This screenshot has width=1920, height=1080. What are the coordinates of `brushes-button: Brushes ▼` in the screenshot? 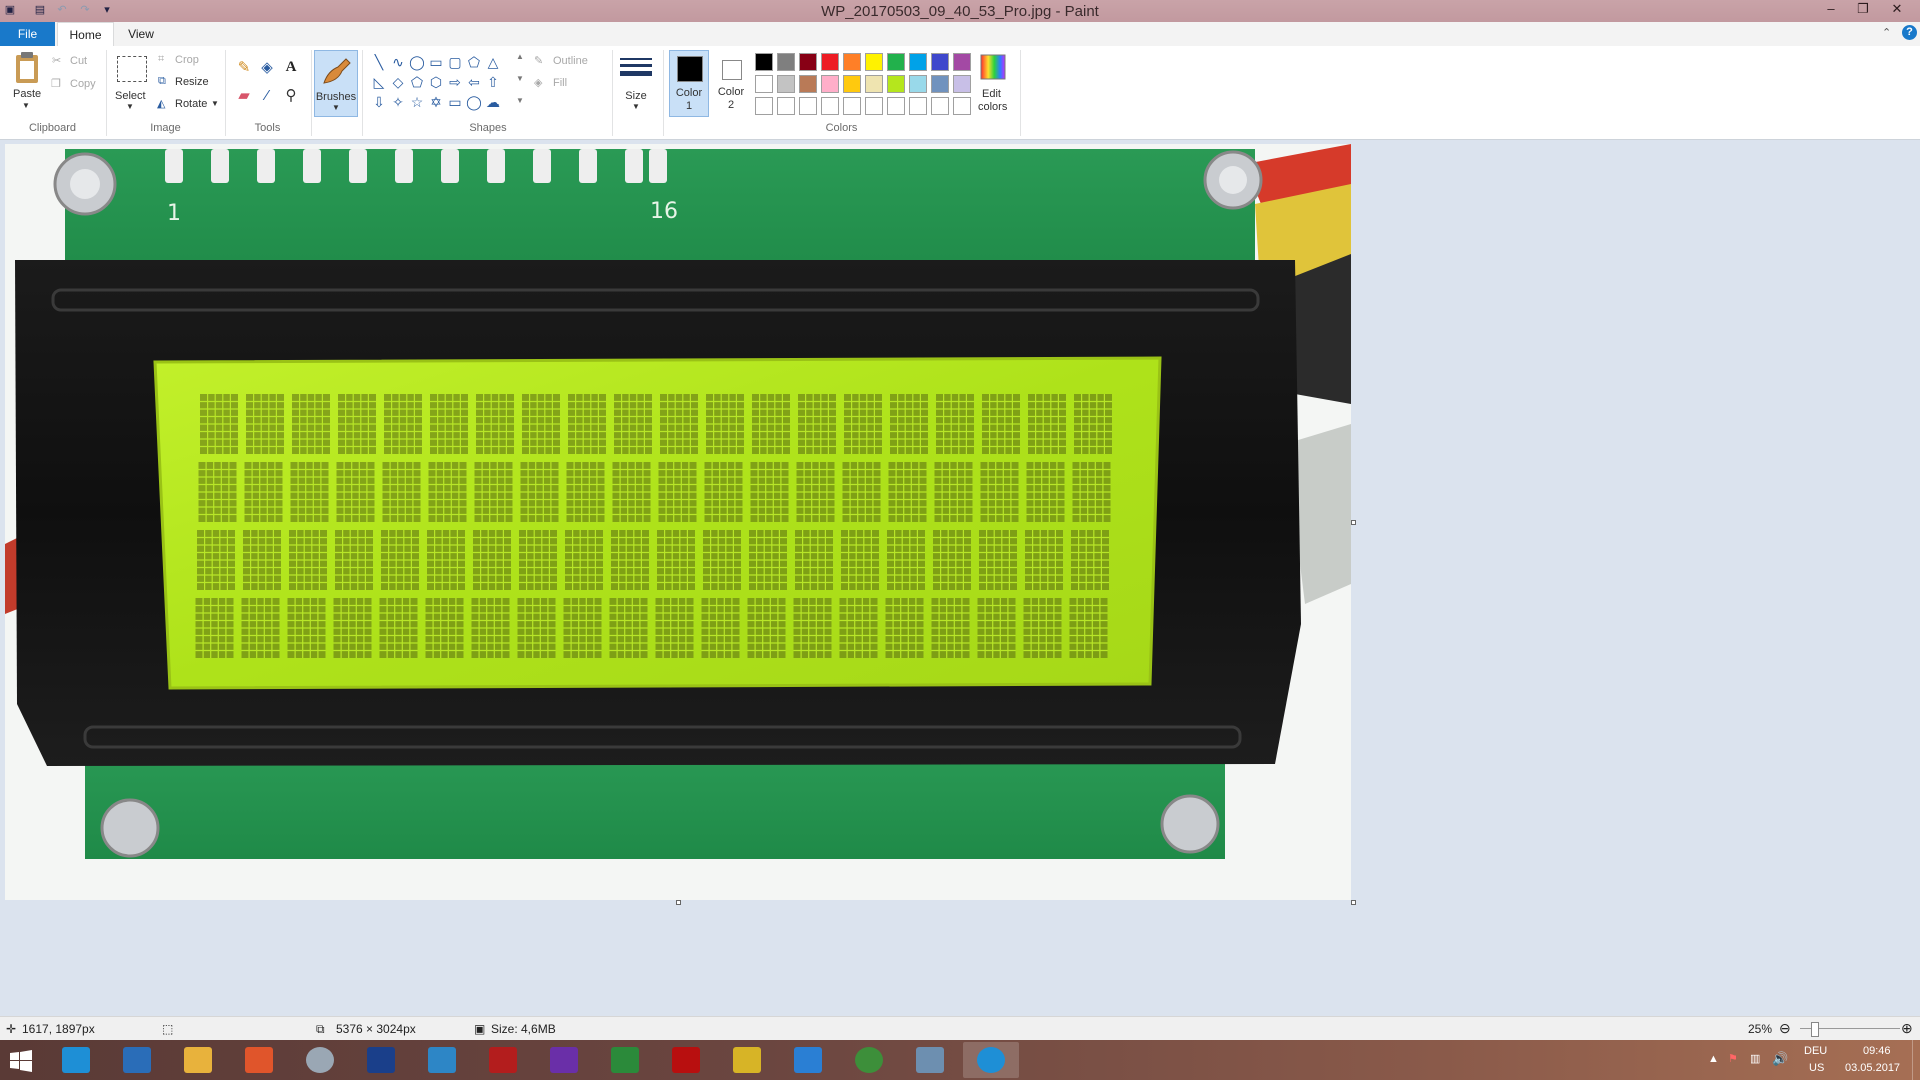 It's located at (336, 83).